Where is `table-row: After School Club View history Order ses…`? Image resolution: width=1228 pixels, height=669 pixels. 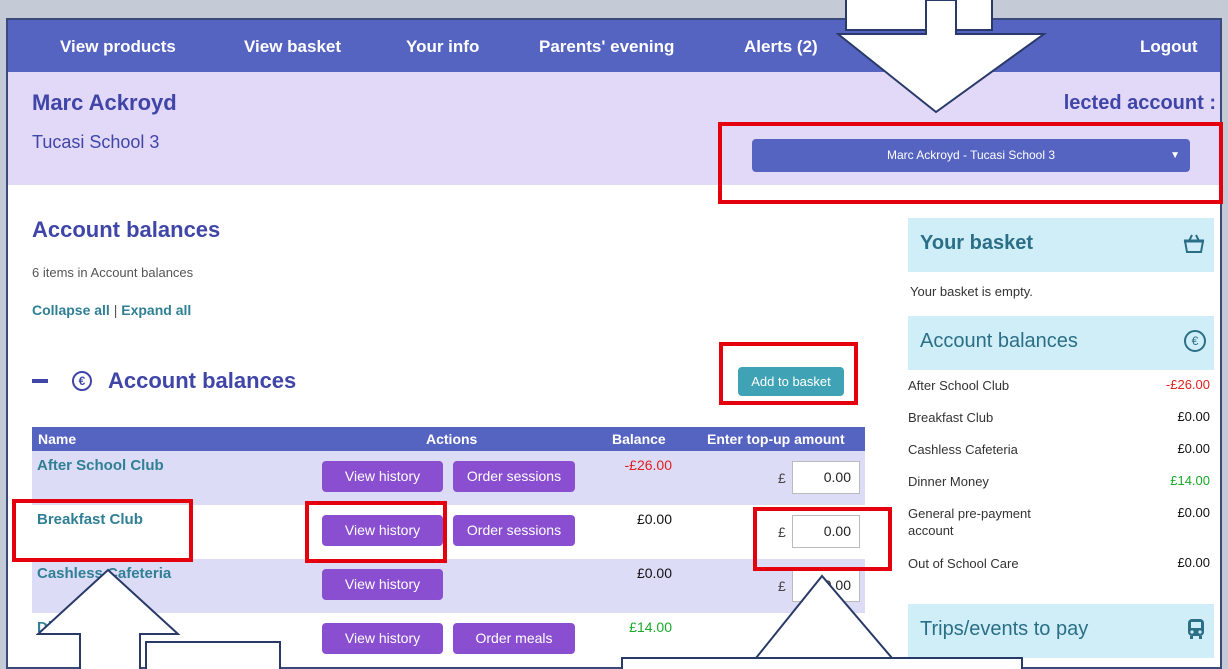
table-row: After School Club View history Order ses… is located at coordinates (448, 478).